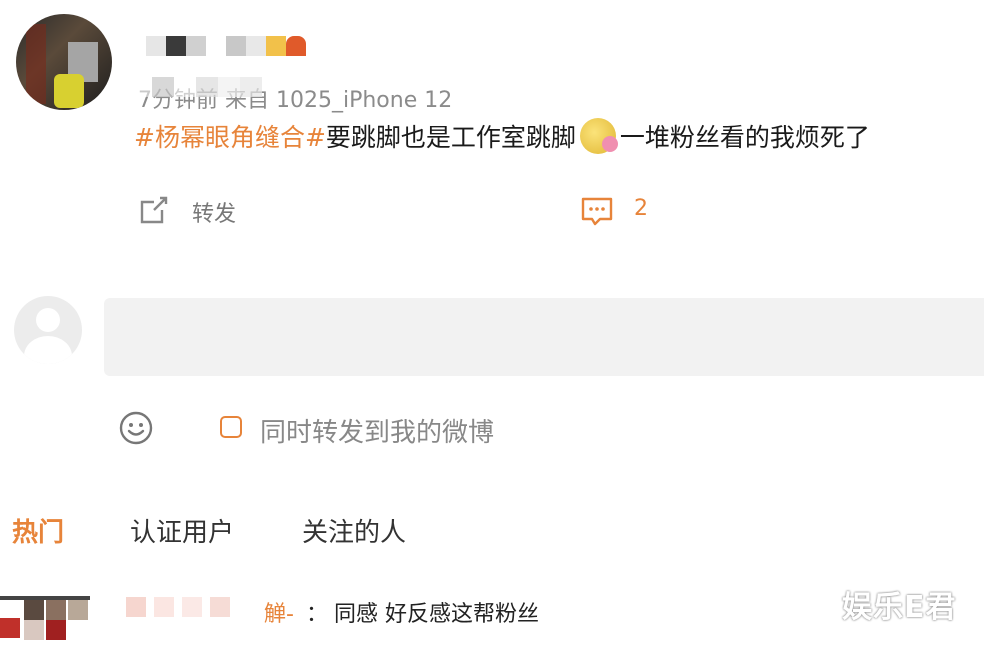 Image resolution: width=984 pixels, height=646 pixels. What do you see at coordinates (450, 137) in the screenshot?
I see `post-text-part1: 要跳脚也是工作室跳脚` at bounding box center [450, 137].